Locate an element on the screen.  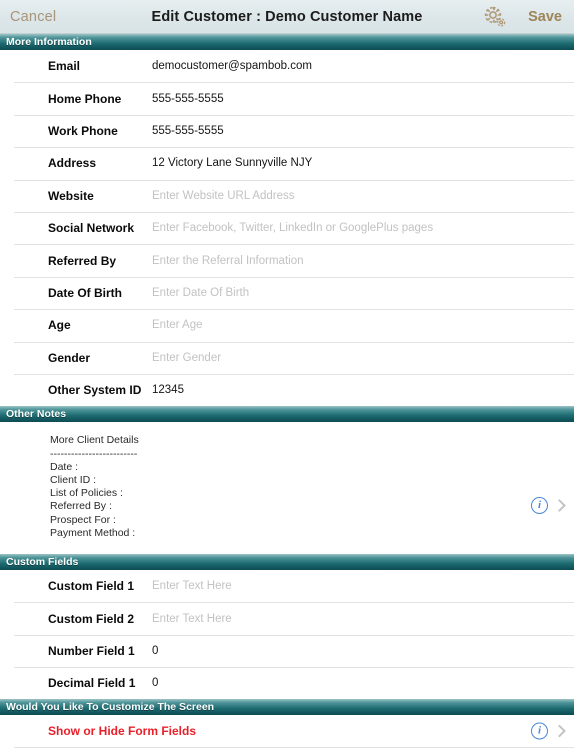
custom-field-label: Custom Field 2 is located at coordinates (91, 618).